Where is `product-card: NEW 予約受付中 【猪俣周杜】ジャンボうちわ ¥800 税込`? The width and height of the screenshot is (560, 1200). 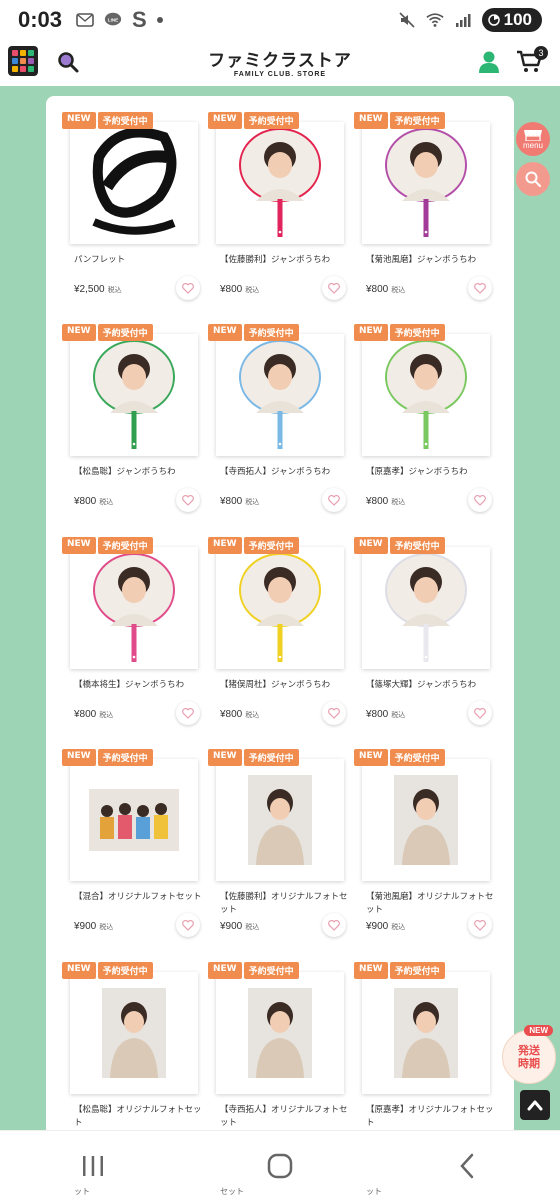
product-card: NEW 予約受付中 【猪俣周杜】ジャンボうちわ ¥800 税込 is located at coordinates (276, 636).